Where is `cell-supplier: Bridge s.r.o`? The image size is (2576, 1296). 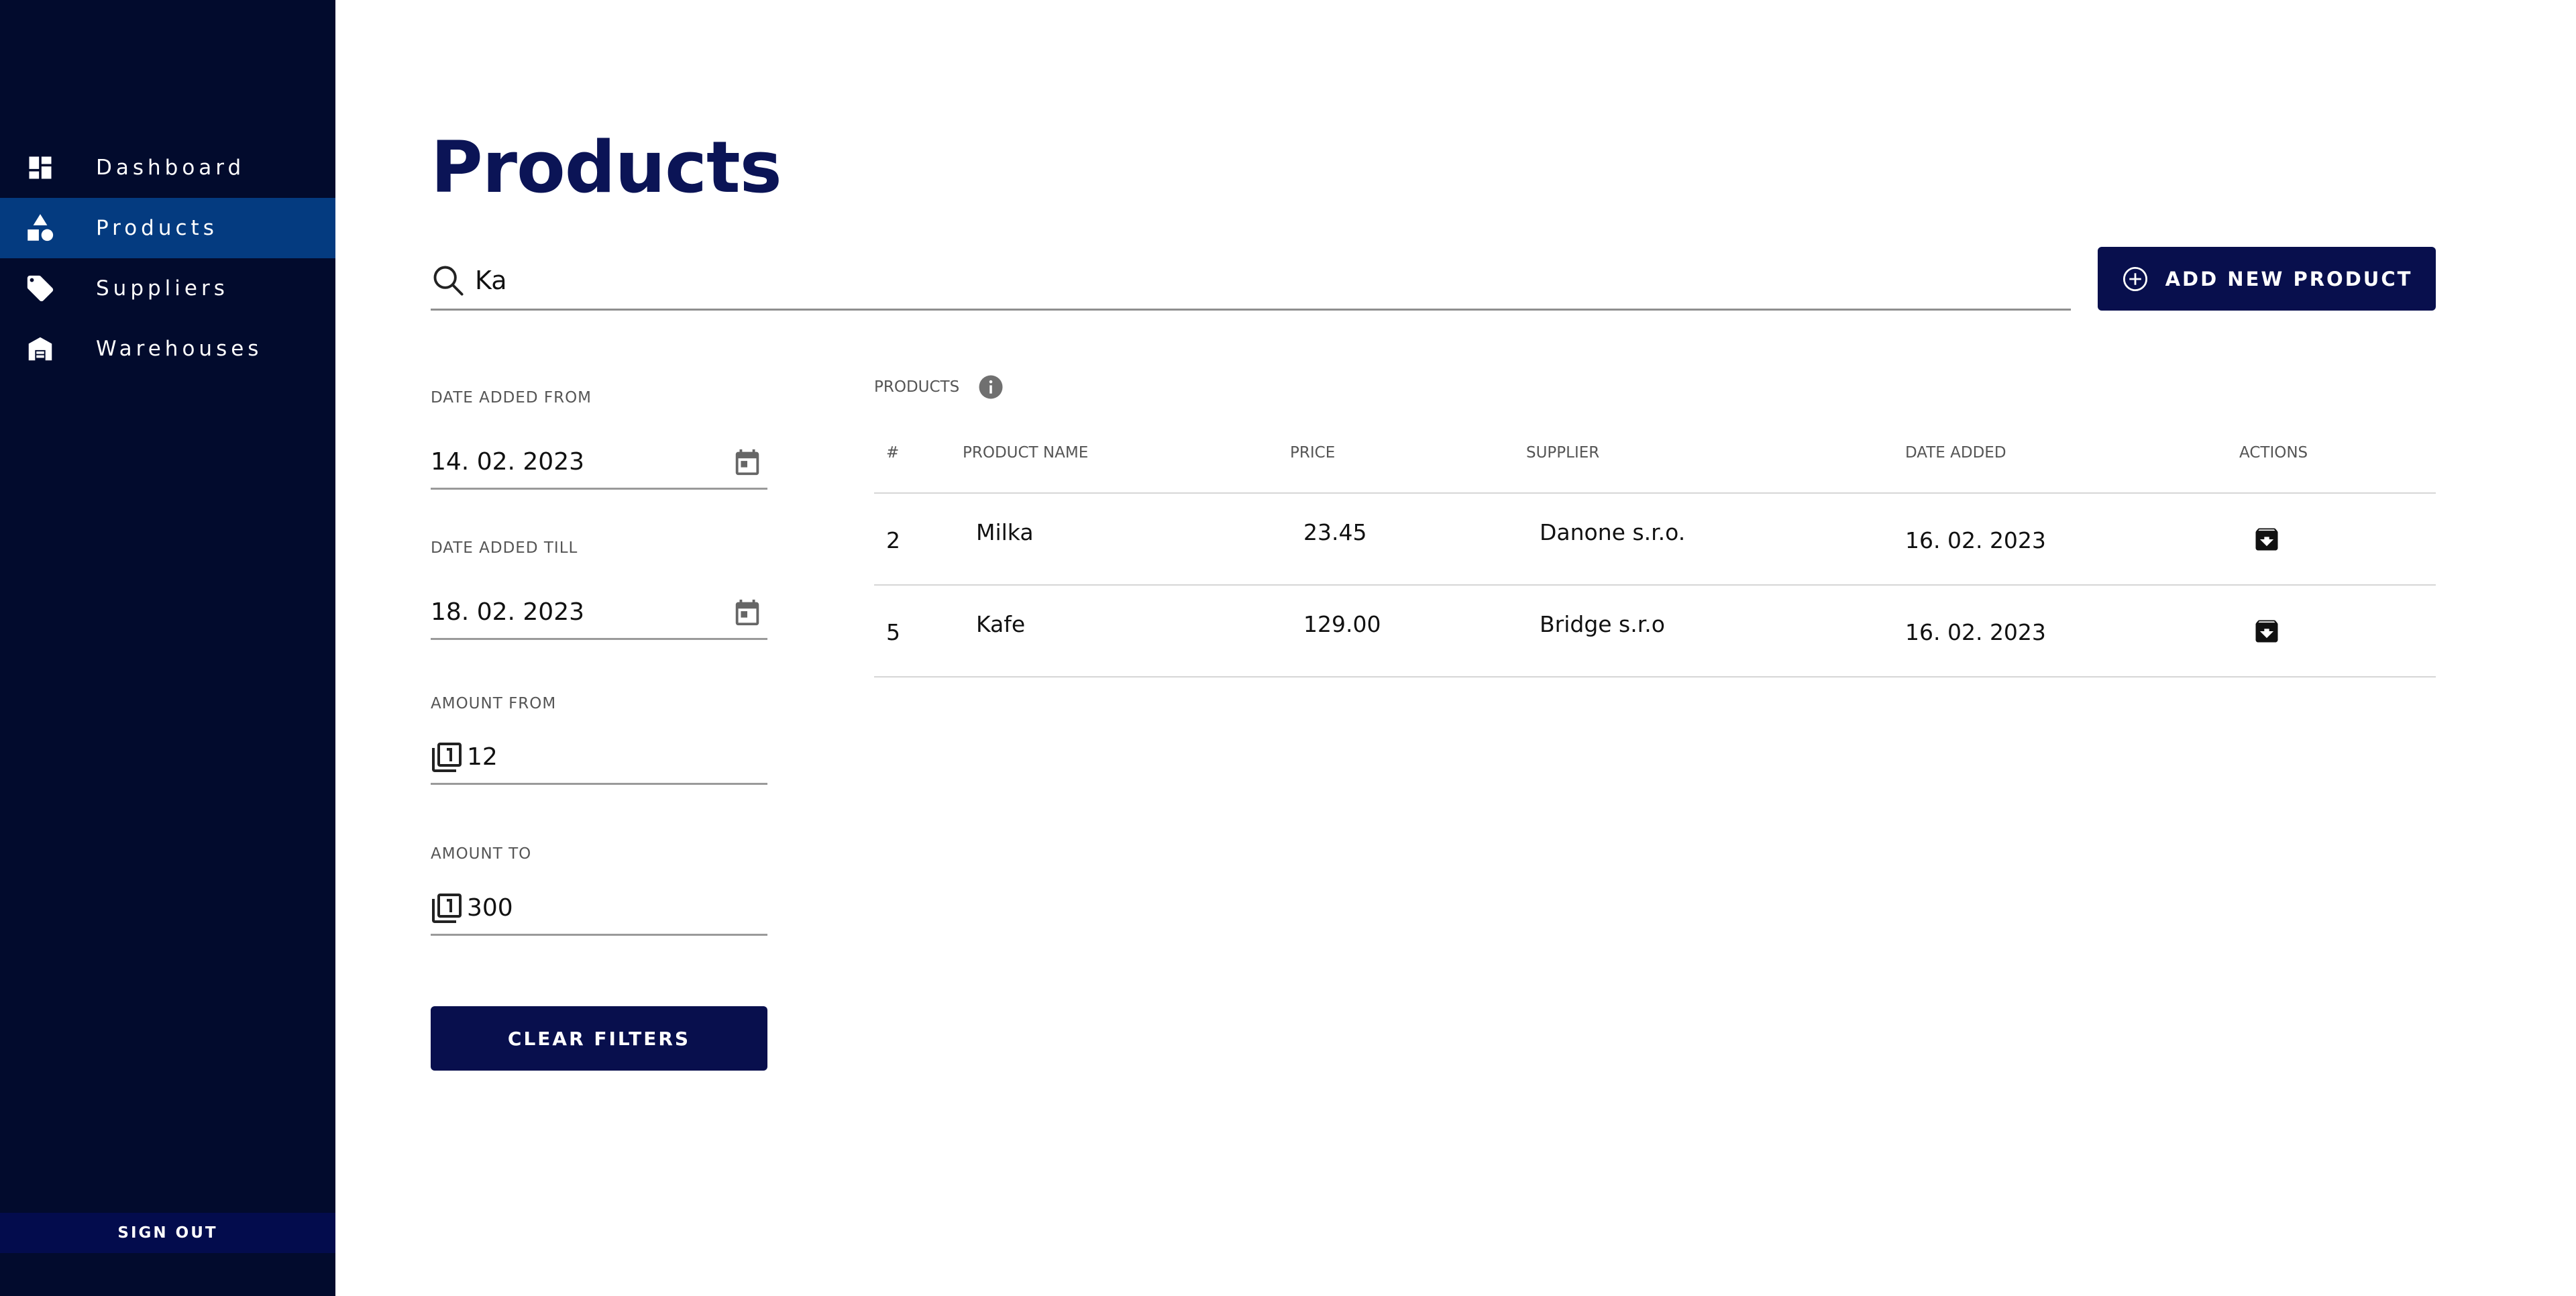 cell-supplier: Bridge s.r.o is located at coordinates (1602, 624).